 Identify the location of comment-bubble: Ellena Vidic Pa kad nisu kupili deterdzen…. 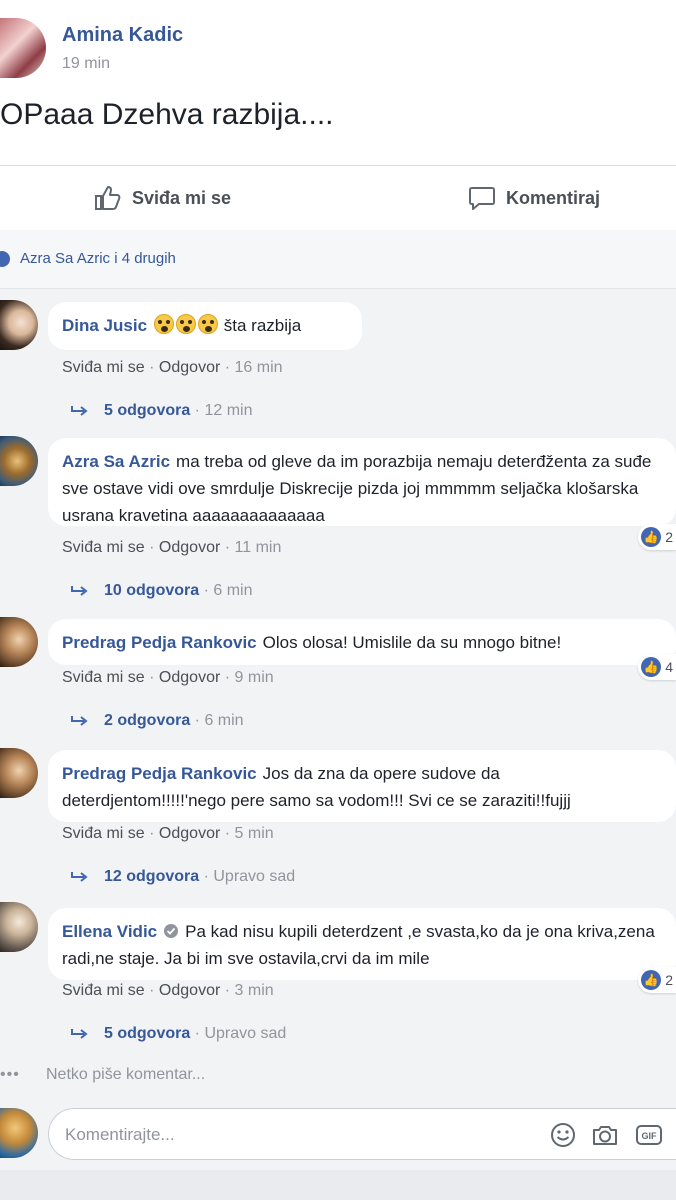
(362, 944).